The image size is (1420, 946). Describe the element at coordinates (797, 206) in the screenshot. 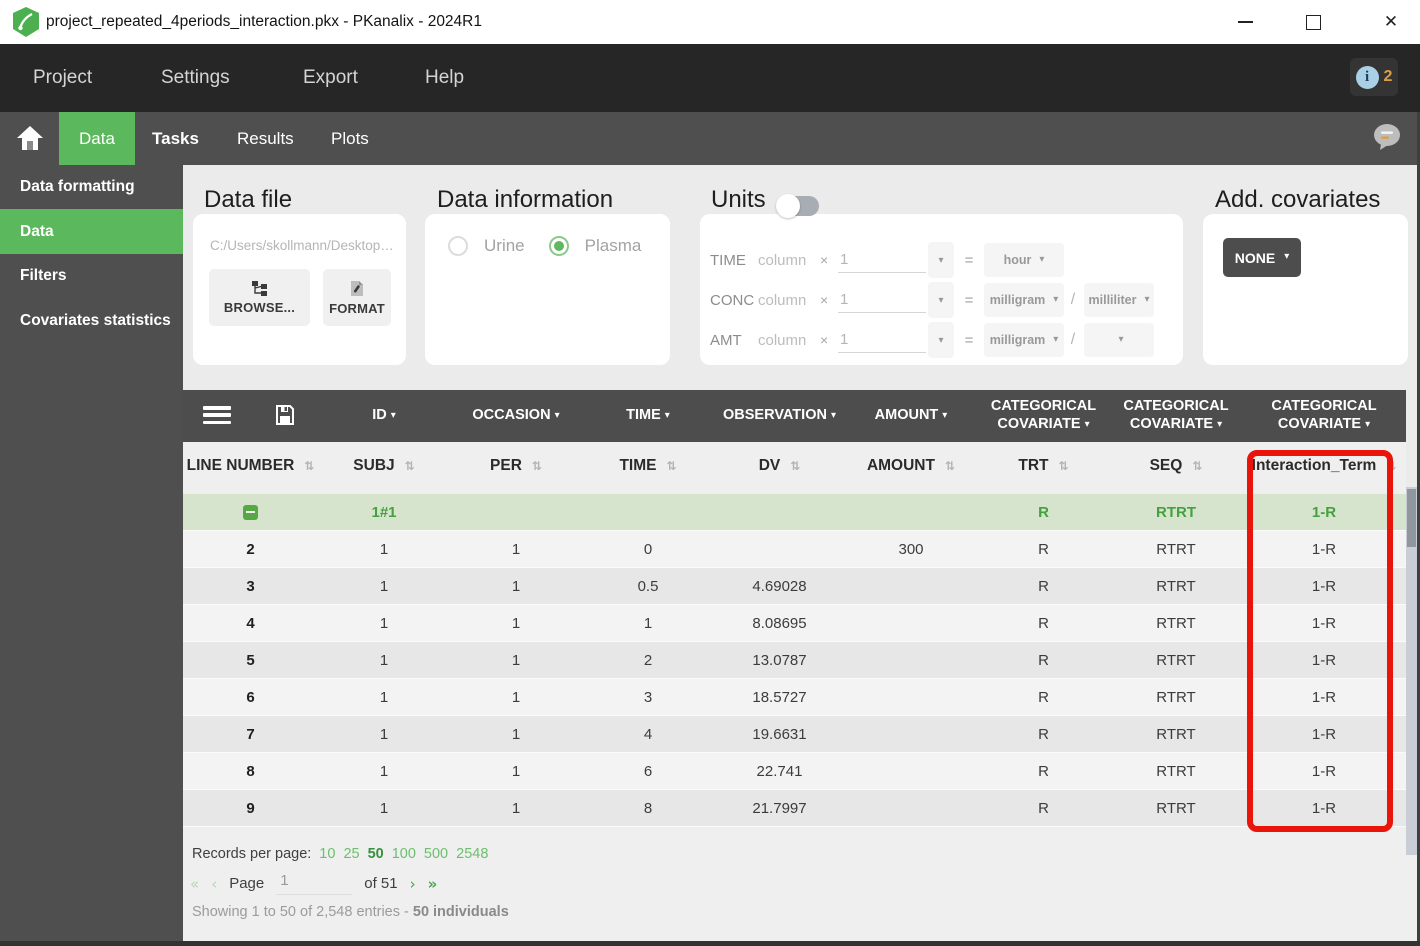

I see `units-toggle` at that location.